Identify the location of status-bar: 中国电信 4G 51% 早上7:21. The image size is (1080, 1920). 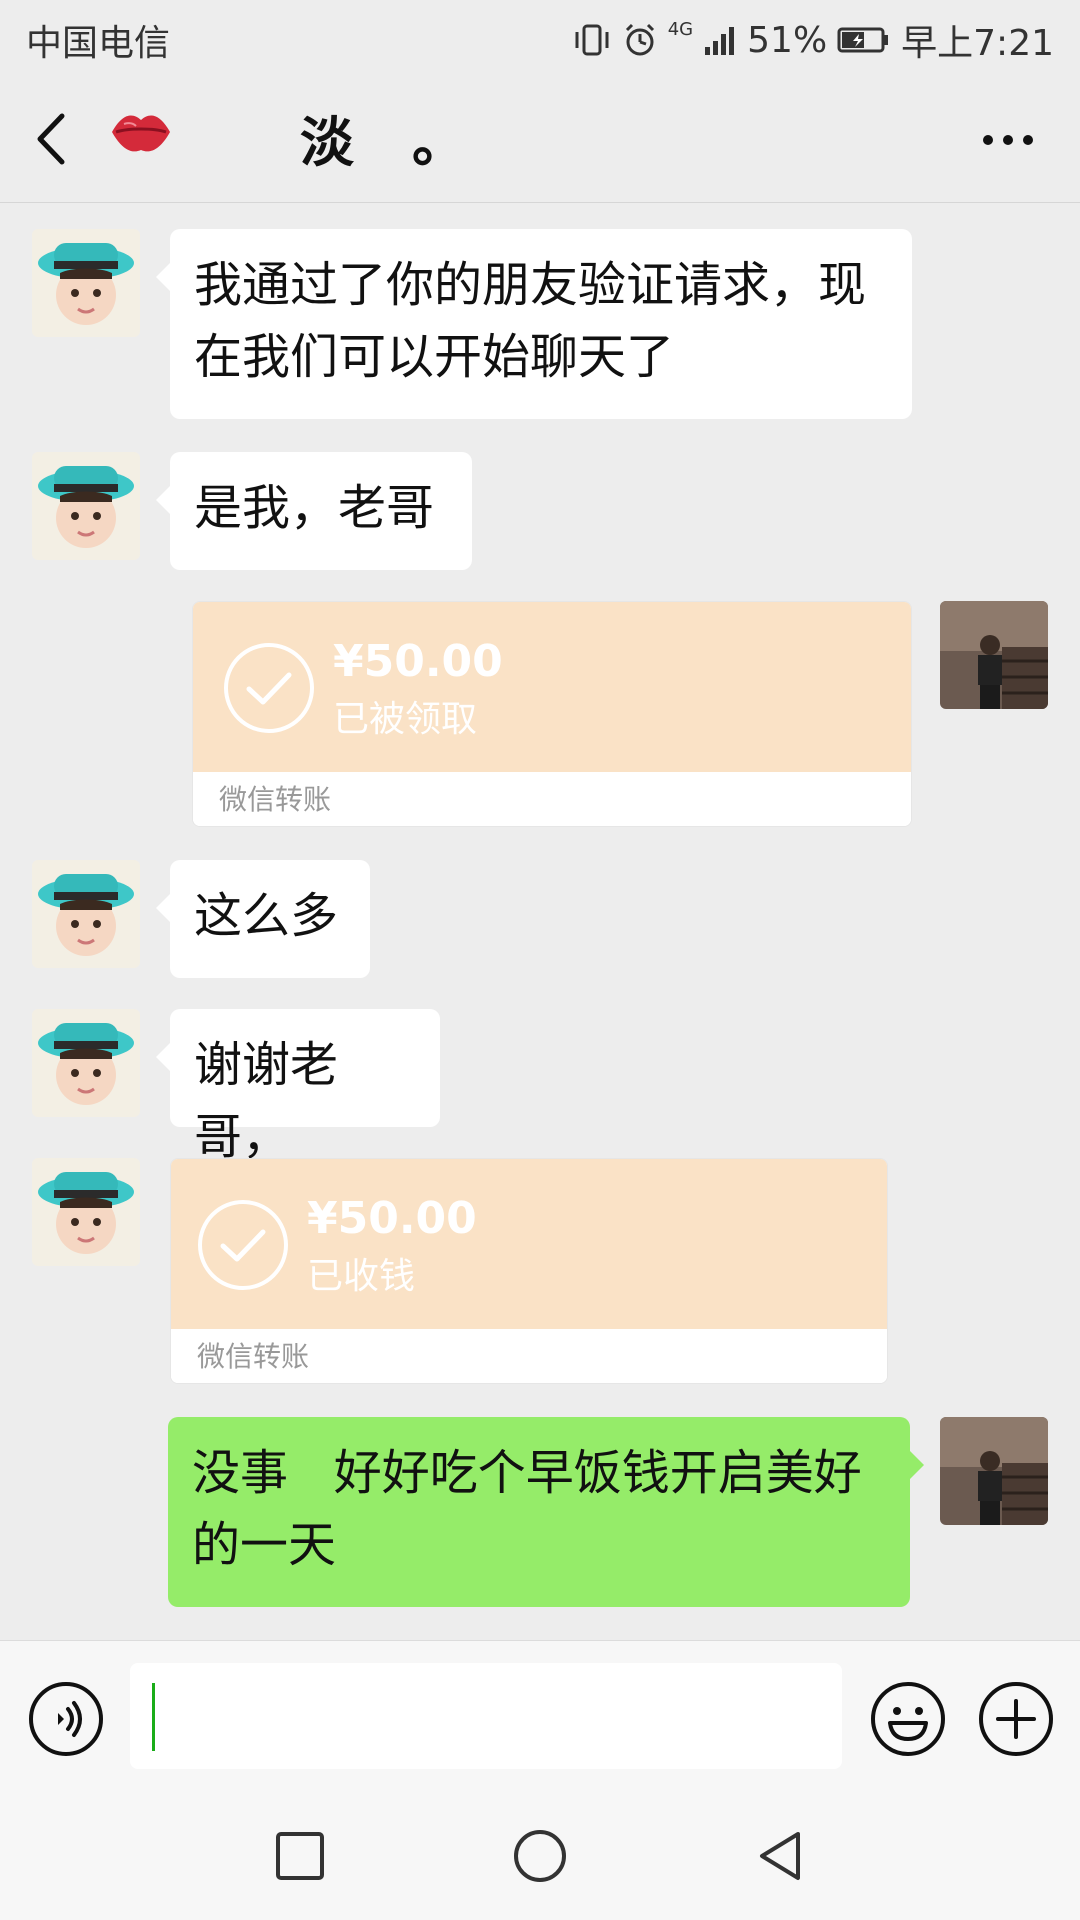
(540, 38).